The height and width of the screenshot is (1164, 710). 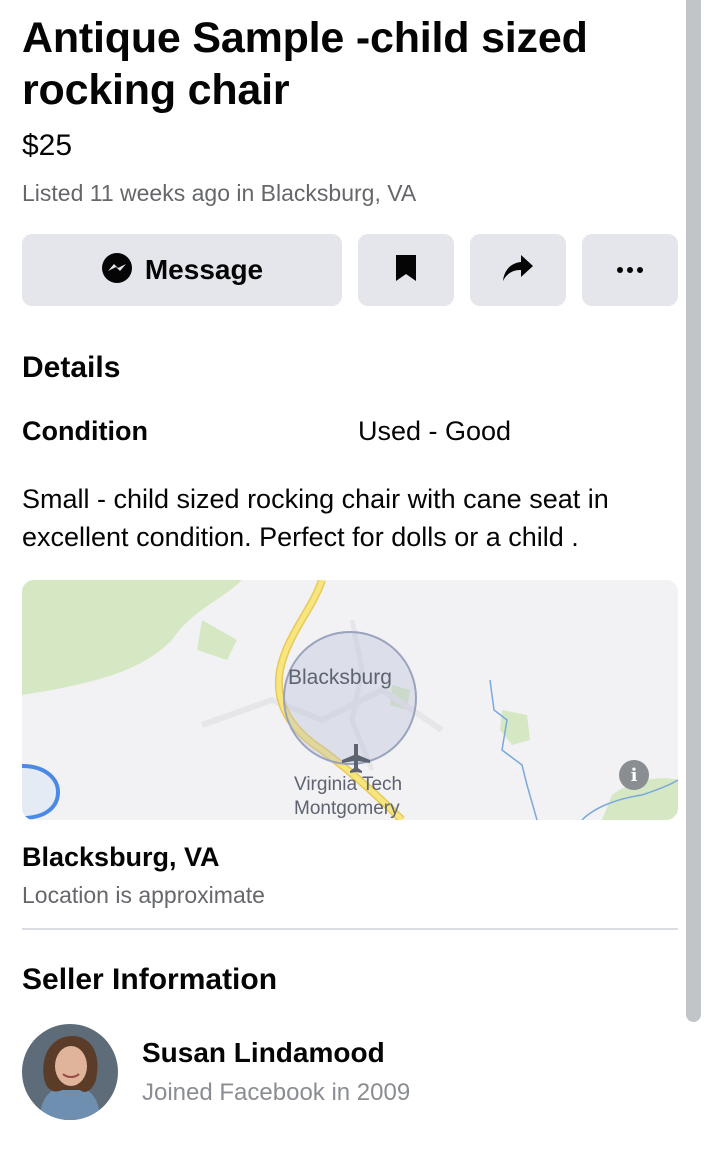 I want to click on save-button, so click(x=406, y=270).